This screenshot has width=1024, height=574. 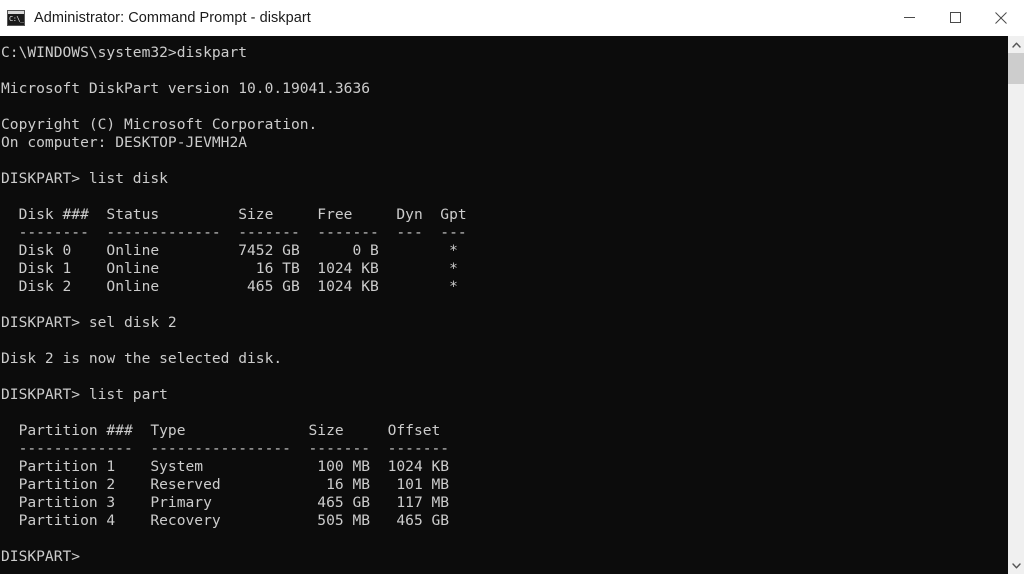 I want to click on terminal-line: DISKPART> sel disk 2, so click(x=89, y=322).